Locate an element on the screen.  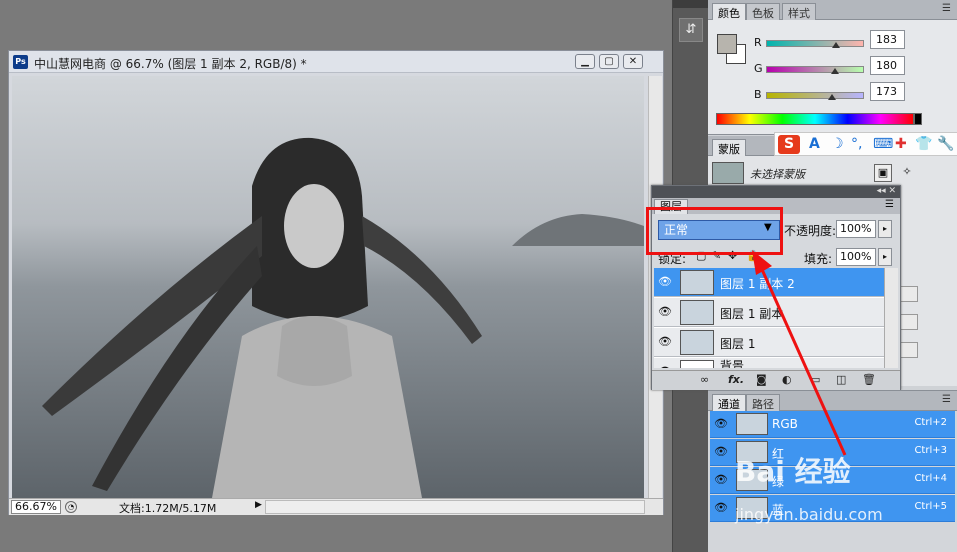
layer-list-scrollbar is located at coordinates (891, 318).